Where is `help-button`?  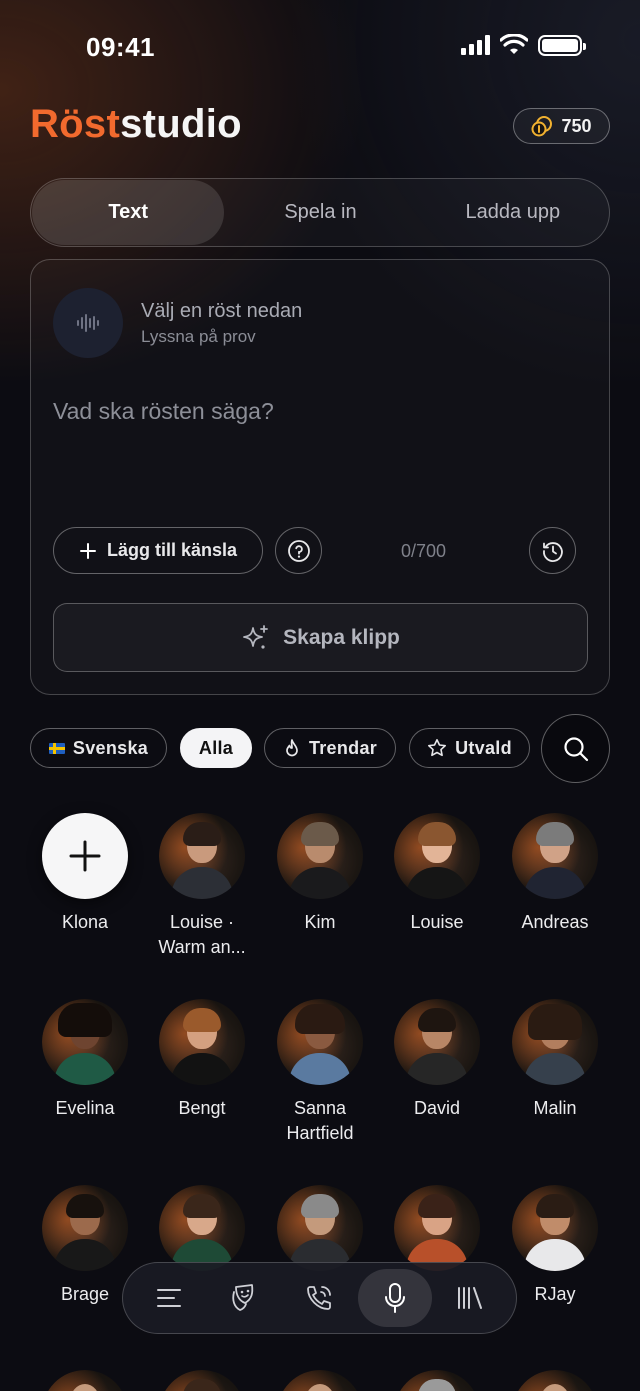
help-button is located at coordinates (298, 550).